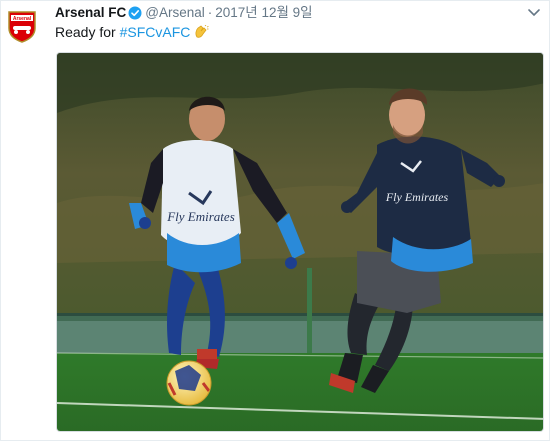  What do you see at coordinates (22, 26) in the screenshot?
I see `avatar: Arsenal` at bounding box center [22, 26].